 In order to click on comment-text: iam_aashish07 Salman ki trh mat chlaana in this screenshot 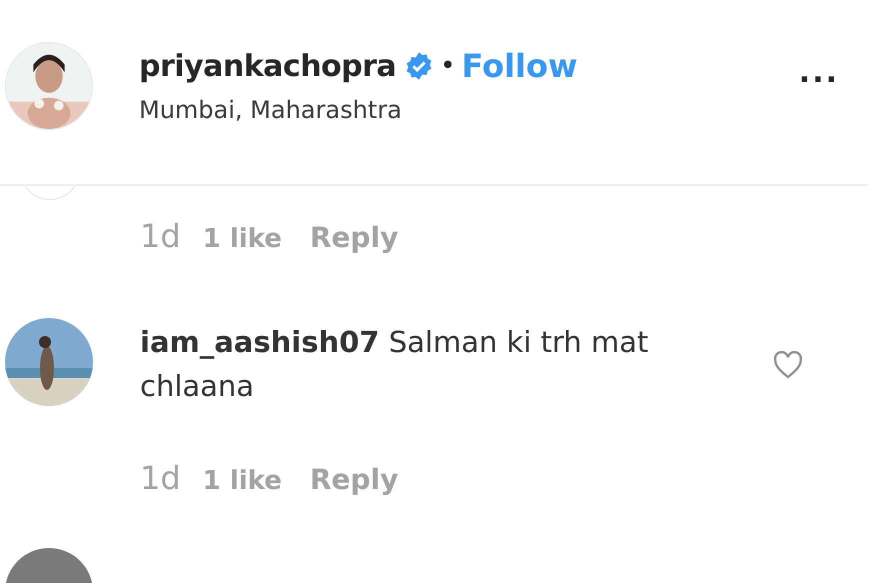, I will do `click(395, 364)`.